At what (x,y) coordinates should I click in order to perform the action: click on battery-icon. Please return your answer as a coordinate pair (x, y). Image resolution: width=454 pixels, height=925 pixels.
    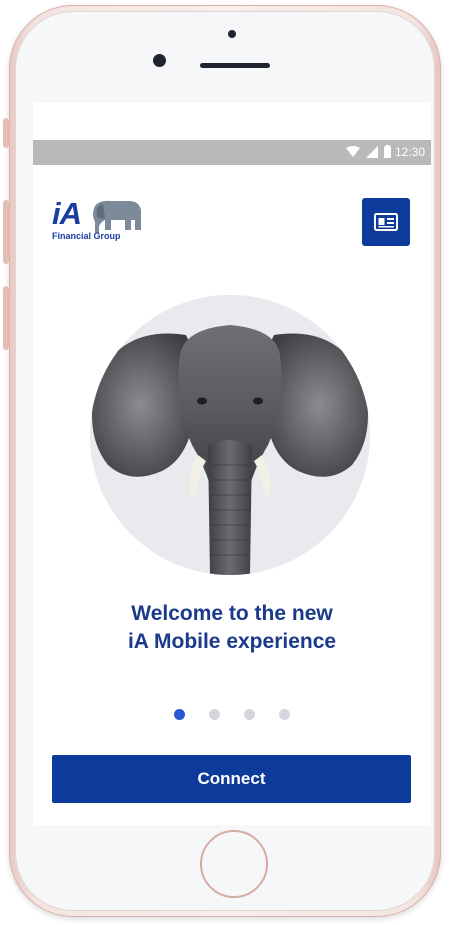
    Looking at the image, I should click on (387, 151).